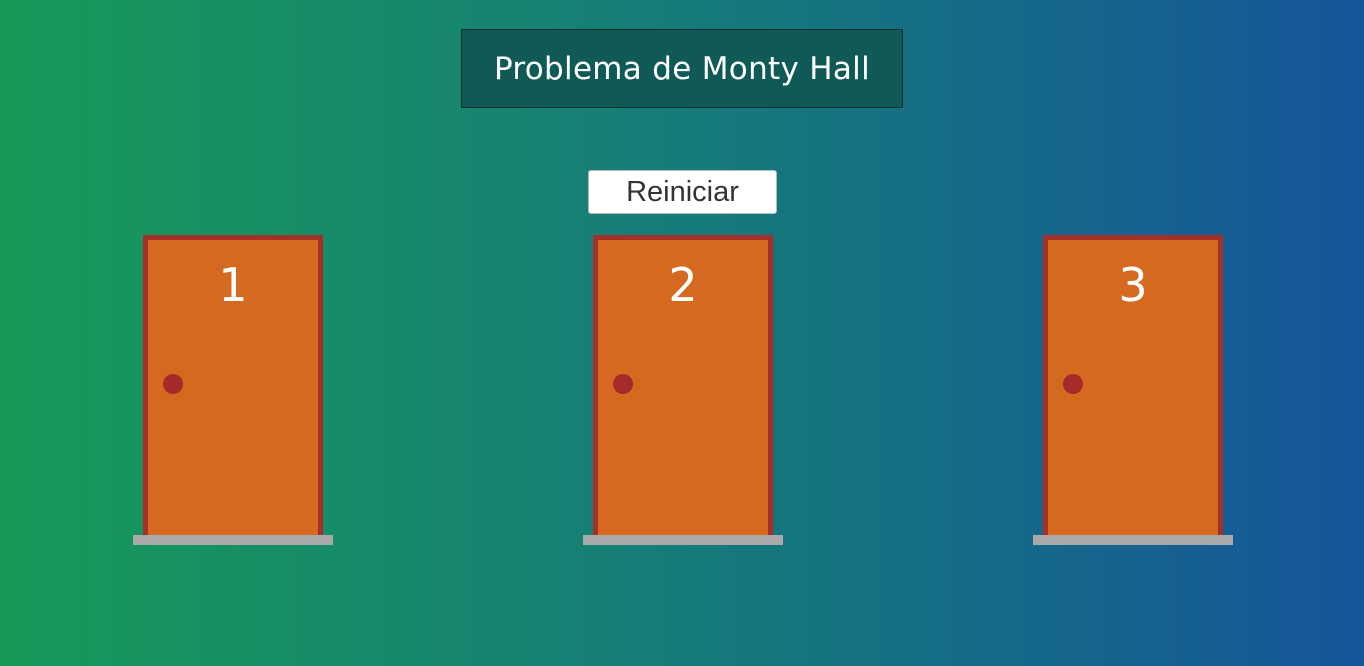 The width and height of the screenshot is (1364, 666). What do you see at coordinates (1133, 540) in the screenshot?
I see `door-3-step` at bounding box center [1133, 540].